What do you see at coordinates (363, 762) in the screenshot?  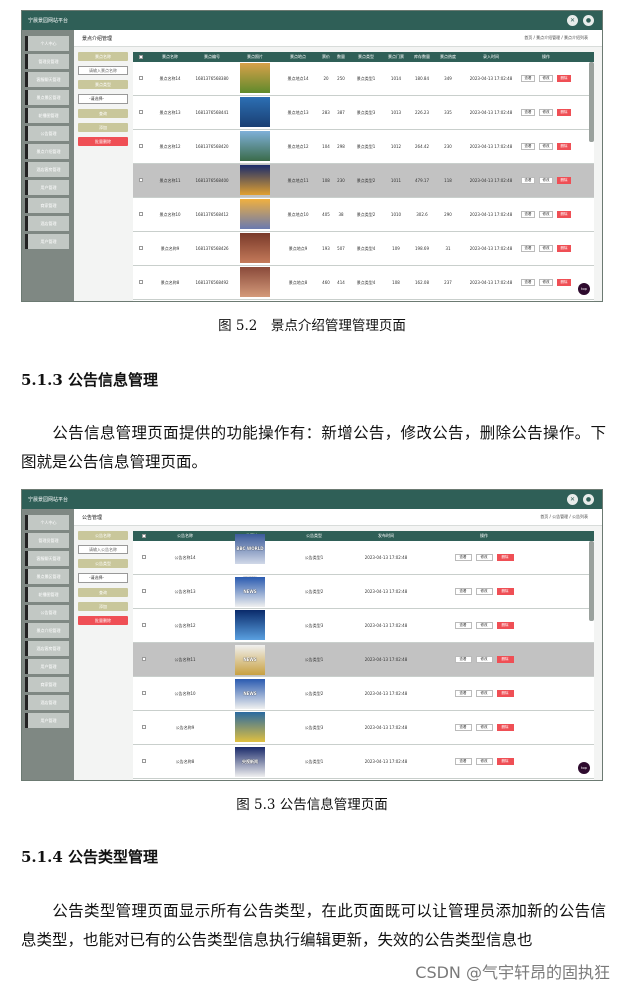 I see `table-row: 公告名称8 央视新闻 公告类型1 2023-04-13 17:02:48 查看 修改 删除` at bounding box center [363, 762].